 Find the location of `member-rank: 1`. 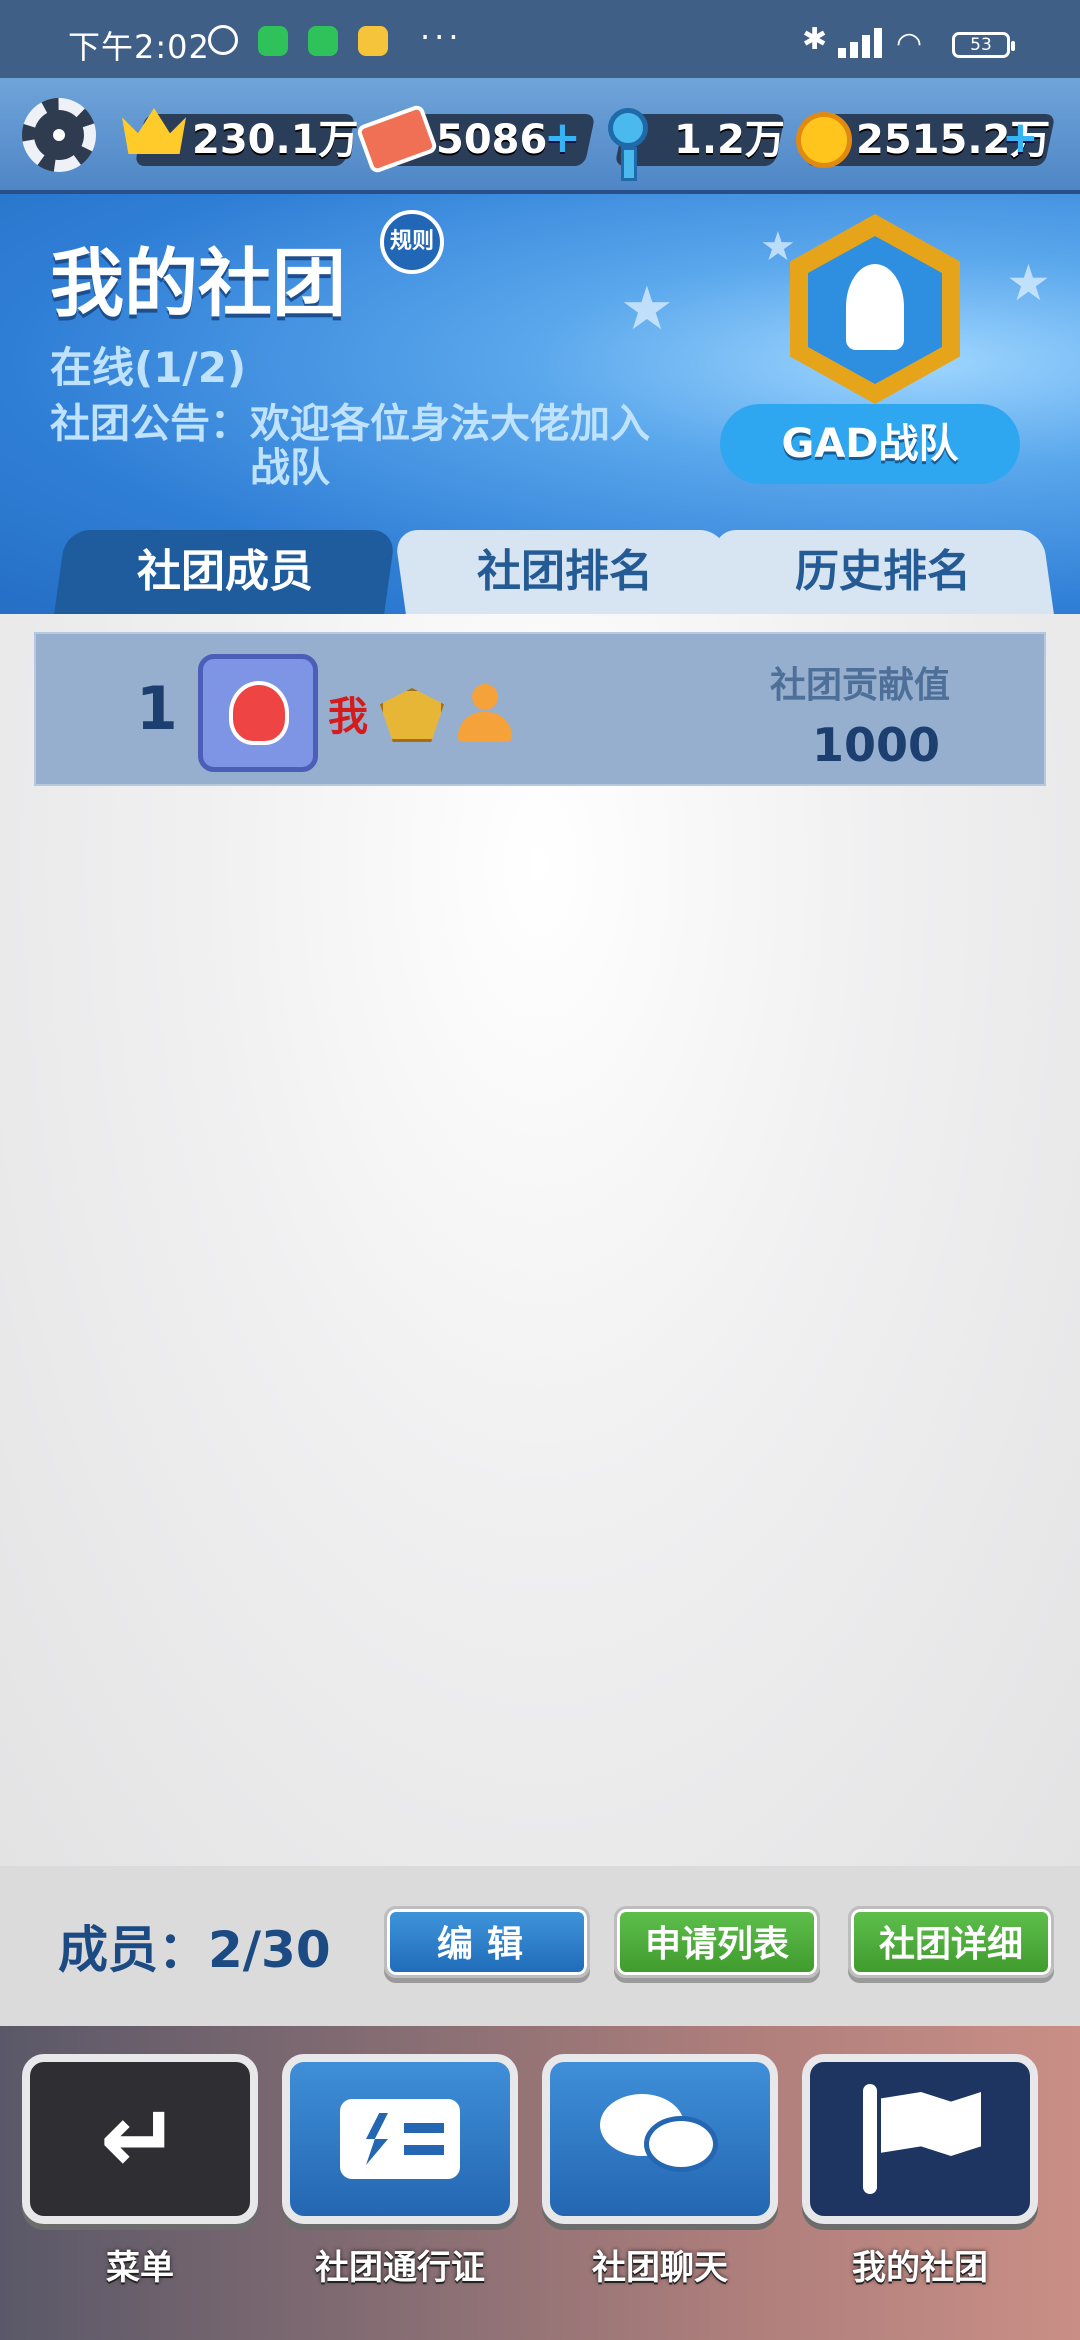

member-rank: 1 is located at coordinates (157, 709).